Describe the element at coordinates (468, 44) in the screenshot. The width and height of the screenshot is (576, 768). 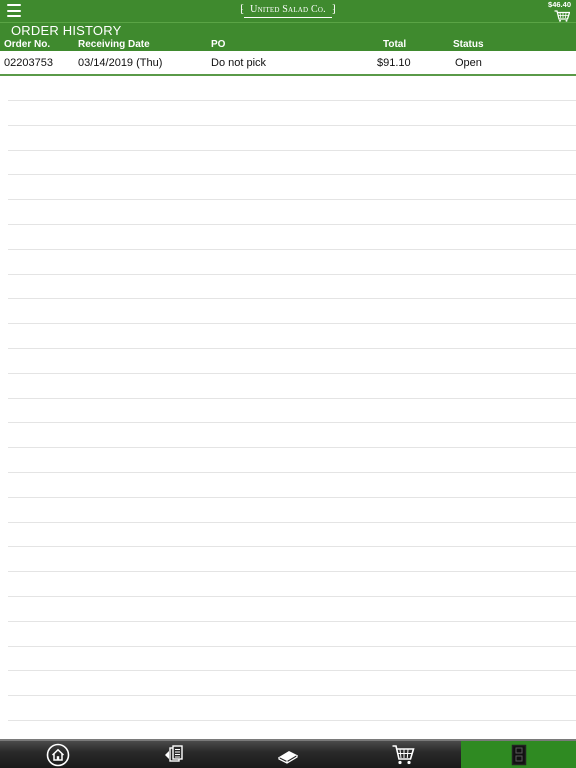
I see `column-header-status: Status` at that location.